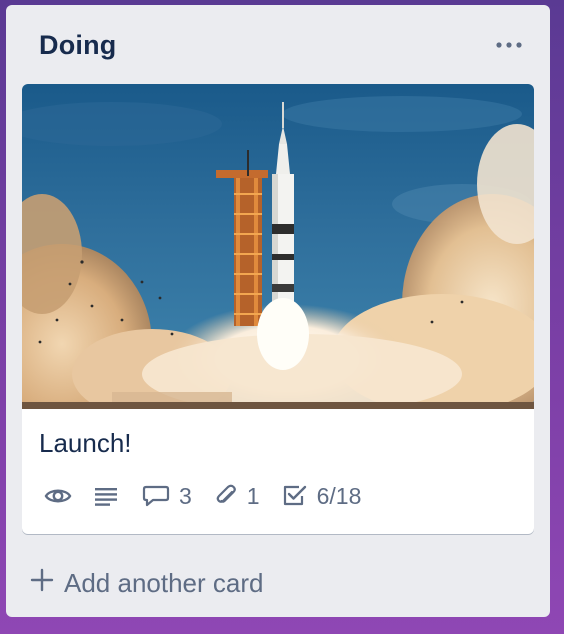 This screenshot has width=564, height=634. What do you see at coordinates (509, 45) in the screenshot?
I see `more-horizontal-icon` at bounding box center [509, 45].